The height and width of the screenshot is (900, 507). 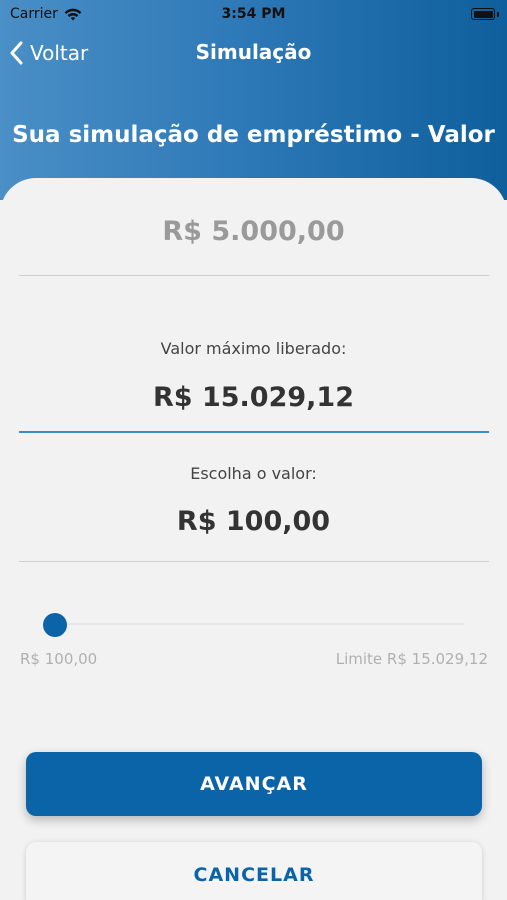 What do you see at coordinates (55, 625) in the screenshot?
I see `value-slider-thumb` at bounding box center [55, 625].